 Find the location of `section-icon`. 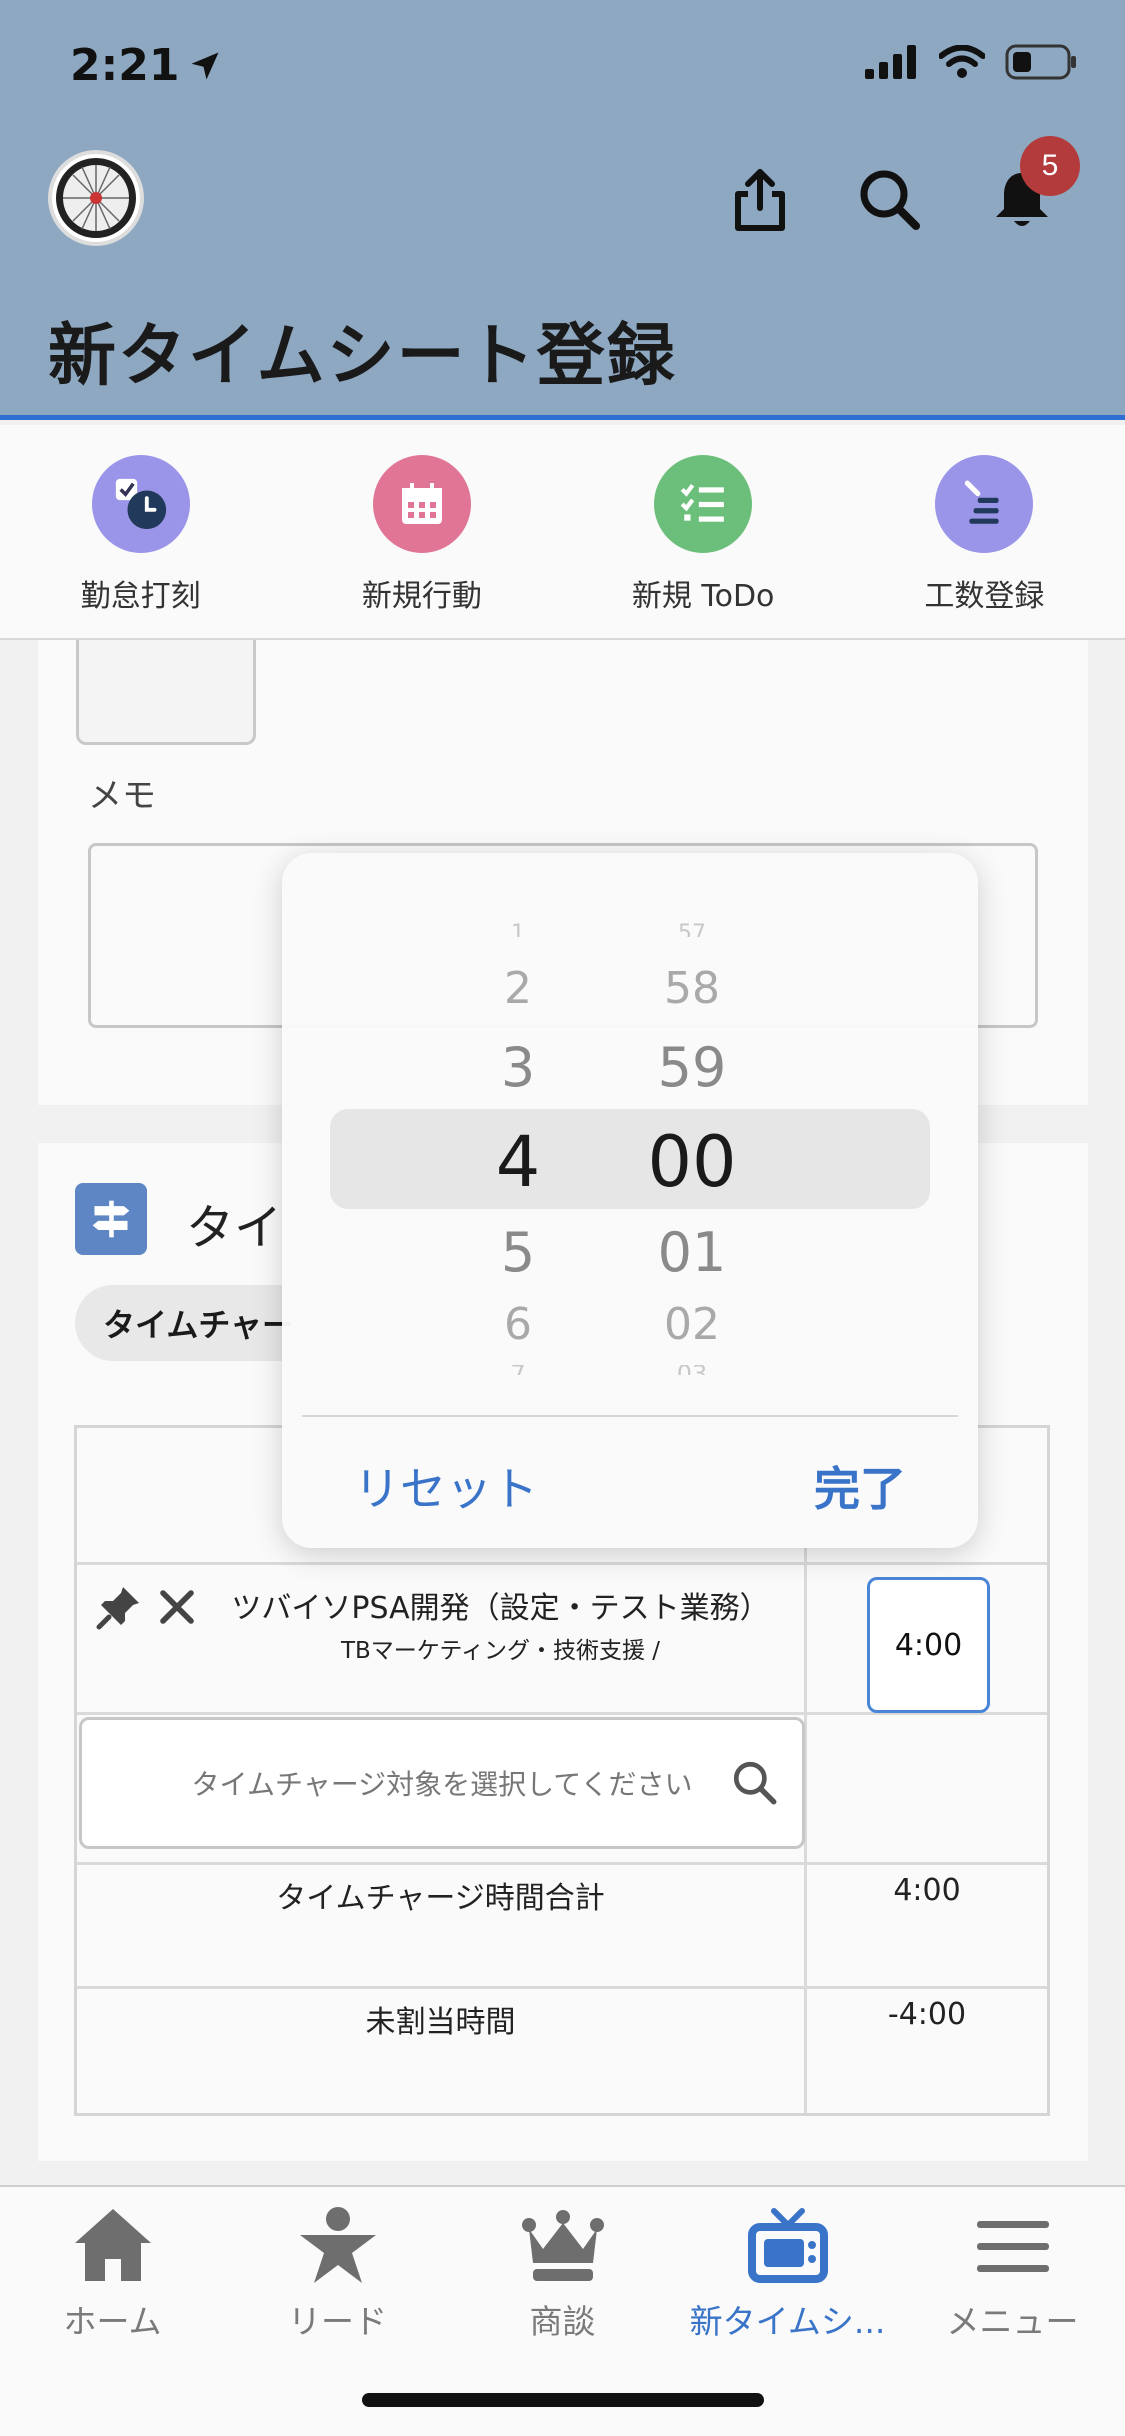

section-icon is located at coordinates (111, 1219).